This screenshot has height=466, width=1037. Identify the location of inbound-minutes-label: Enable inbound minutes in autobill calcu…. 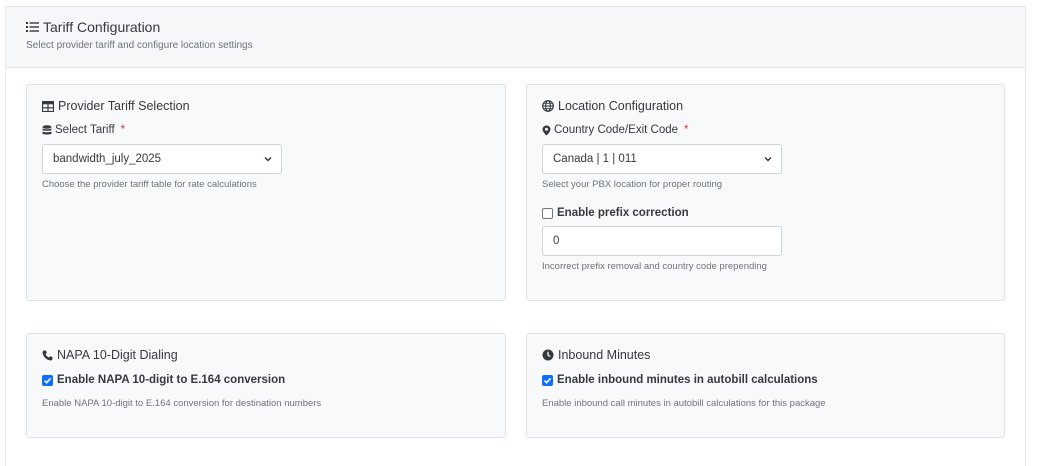
(687, 380).